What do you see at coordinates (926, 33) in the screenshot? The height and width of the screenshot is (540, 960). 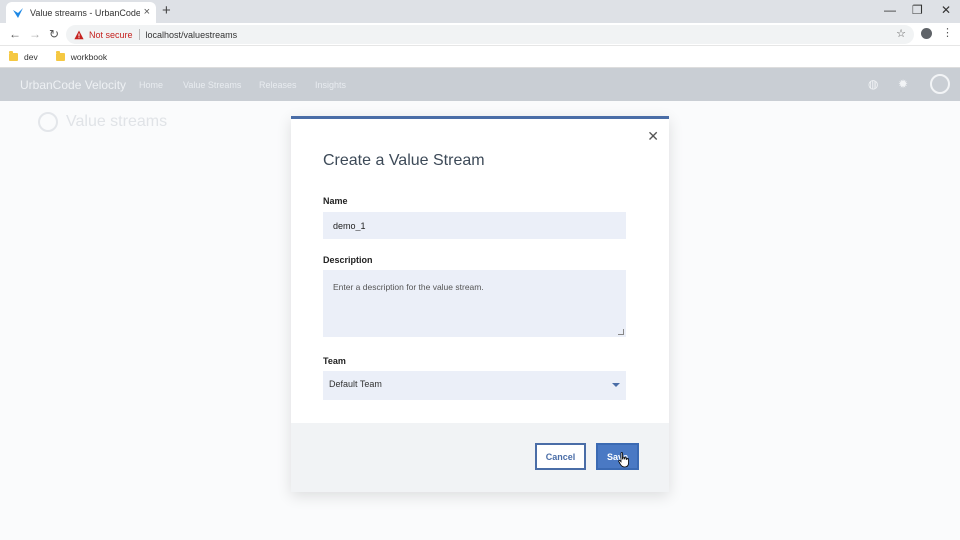 I see `profile-icon` at bounding box center [926, 33].